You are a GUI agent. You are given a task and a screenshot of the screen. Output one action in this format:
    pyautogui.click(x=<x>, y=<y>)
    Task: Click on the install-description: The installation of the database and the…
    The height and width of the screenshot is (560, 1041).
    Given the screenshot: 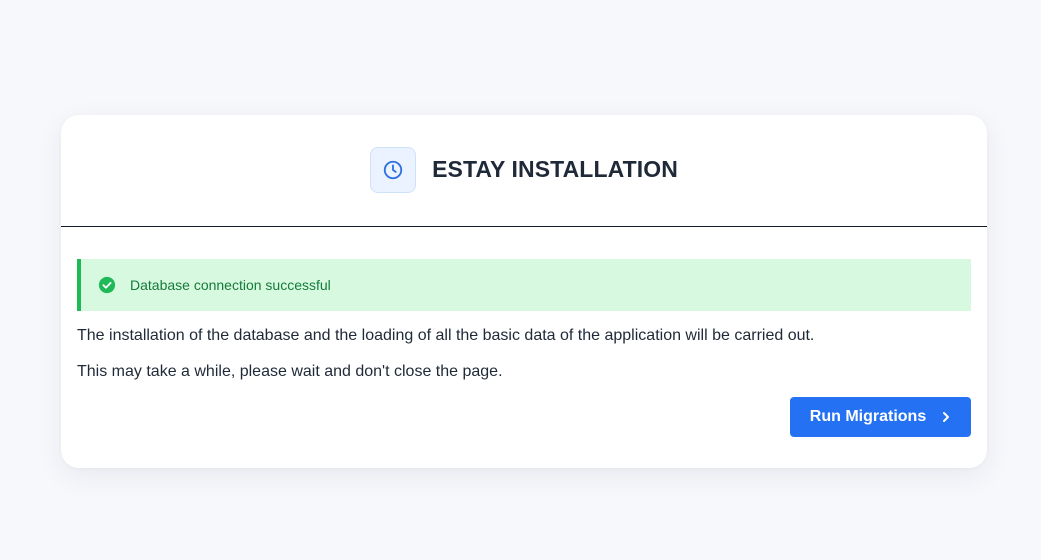 What is the action you would take?
    pyautogui.click(x=446, y=335)
    